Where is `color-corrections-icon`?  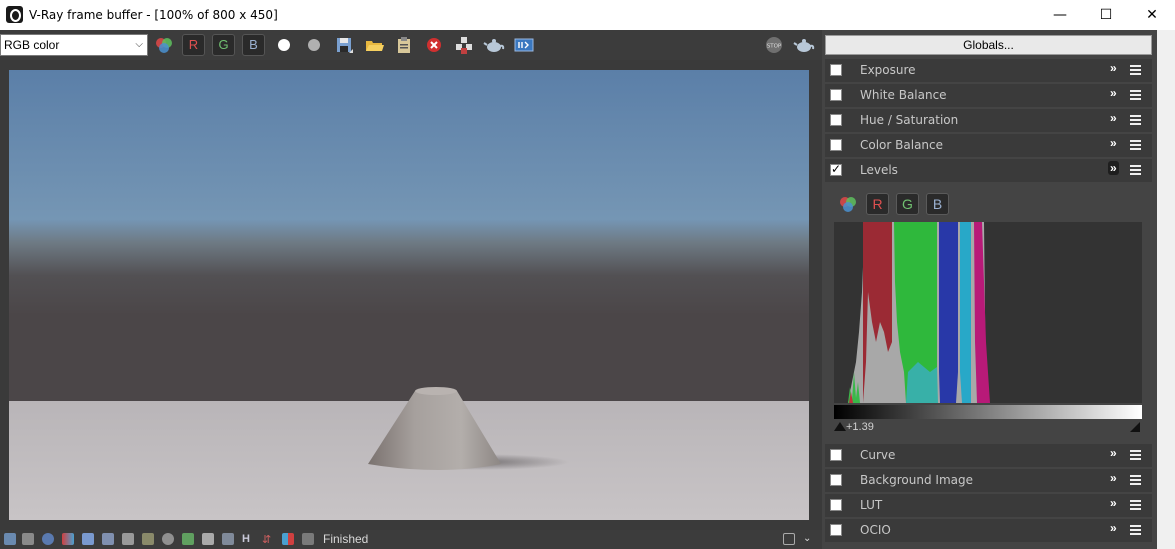
color-corrections-icon is located at coordinates (68, 539).